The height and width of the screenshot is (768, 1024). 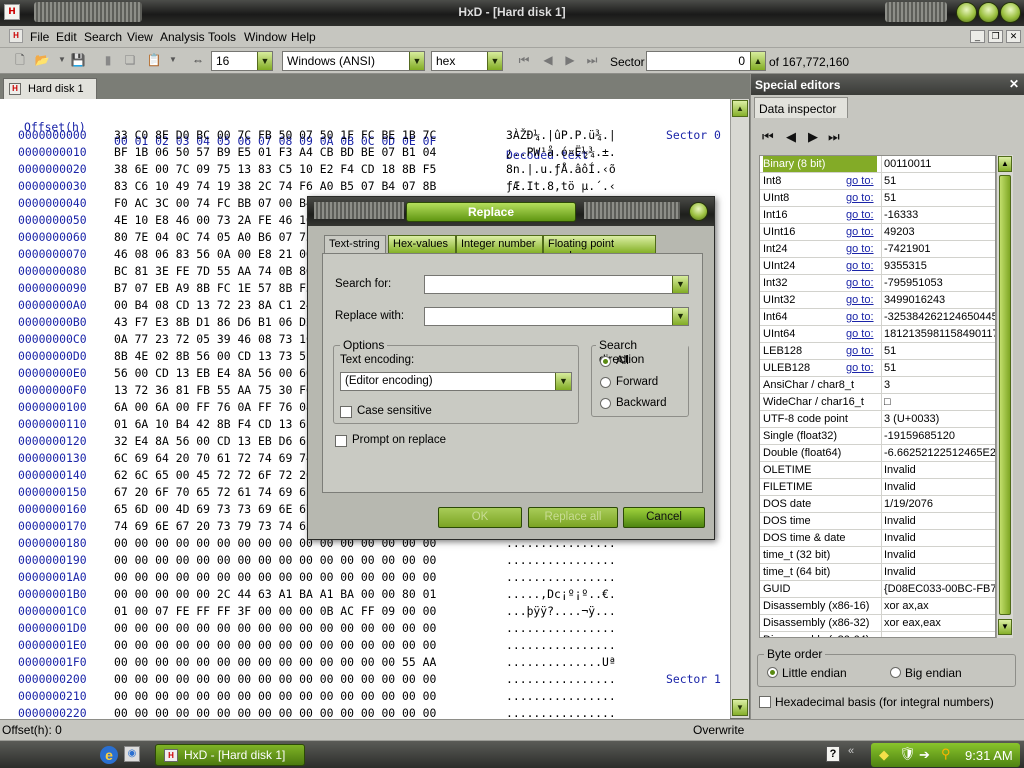 I want to click on last-sector-icon: ⏭, so click(x=592, y=60).